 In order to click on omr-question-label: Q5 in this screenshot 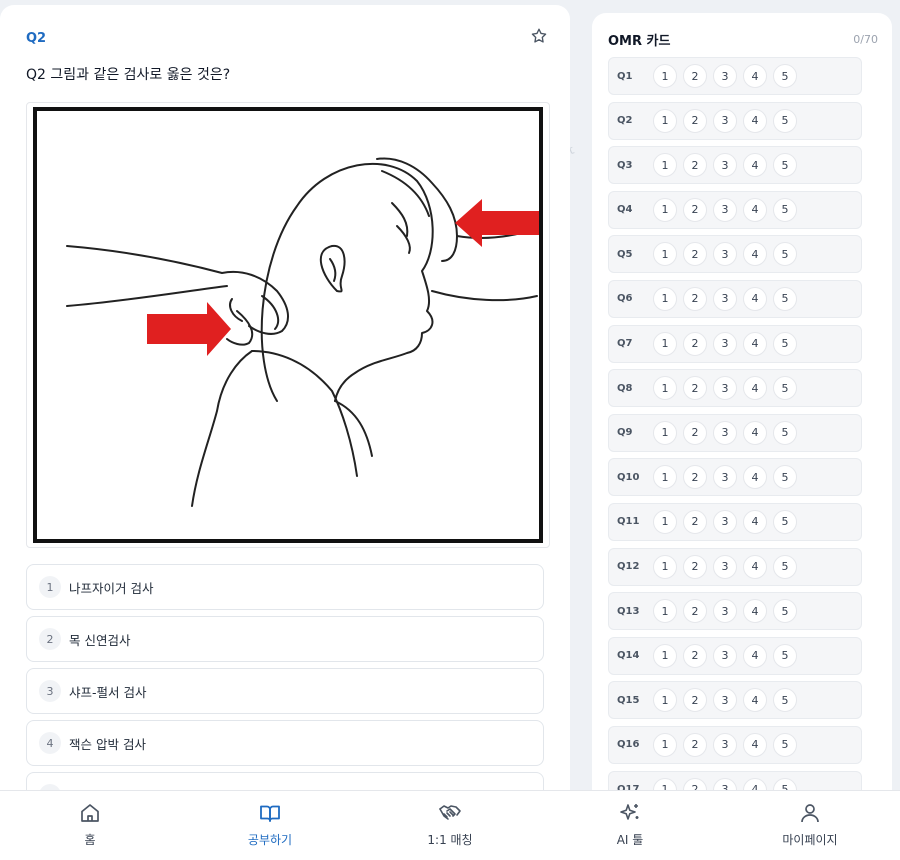, I will do `click(625, 254)`.